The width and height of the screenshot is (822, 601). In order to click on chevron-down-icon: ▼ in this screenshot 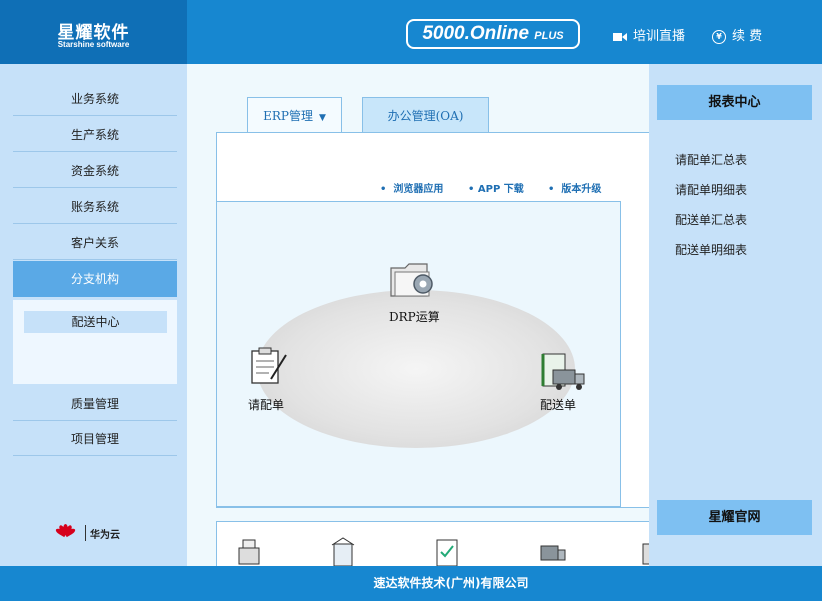, I will do `click(322, 118)`.